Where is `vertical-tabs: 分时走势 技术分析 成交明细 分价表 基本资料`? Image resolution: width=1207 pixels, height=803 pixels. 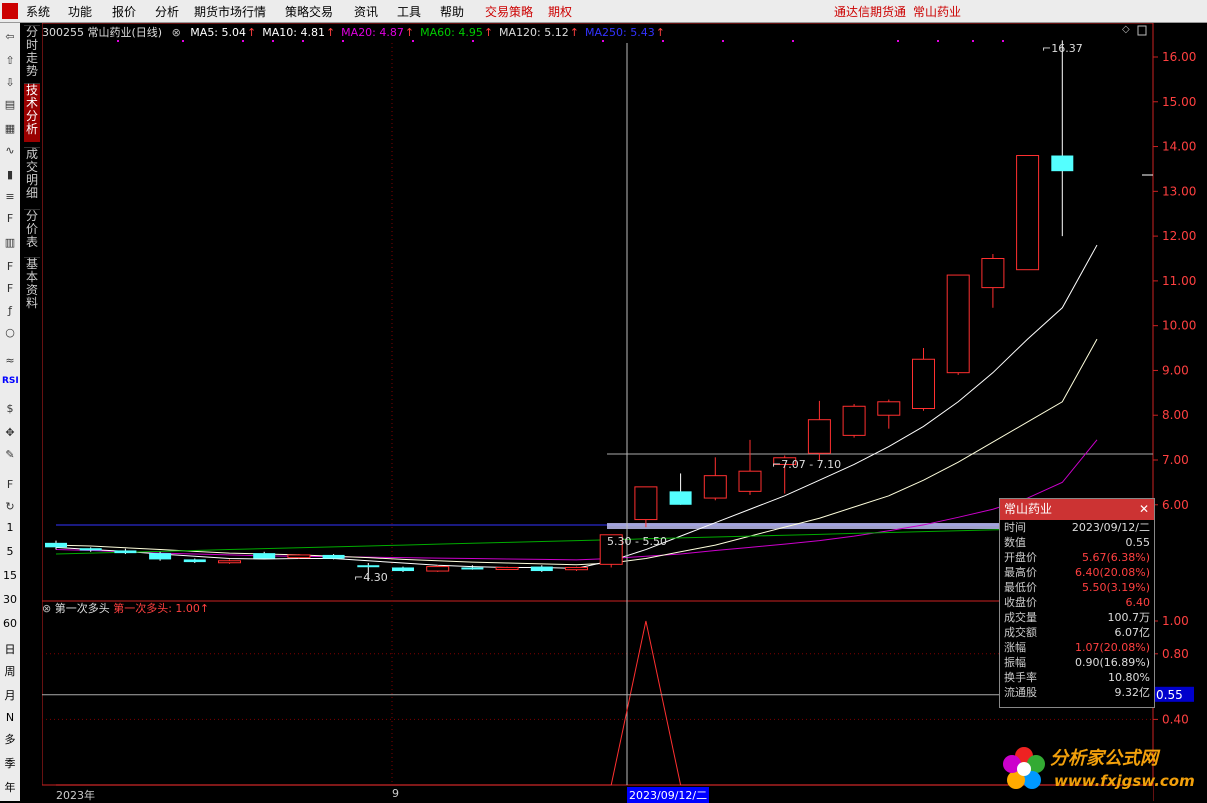 vertical-tabs: 分时走势 技术分析 成交明细 分价表 基本资料 is located at coordinates (32, 412).